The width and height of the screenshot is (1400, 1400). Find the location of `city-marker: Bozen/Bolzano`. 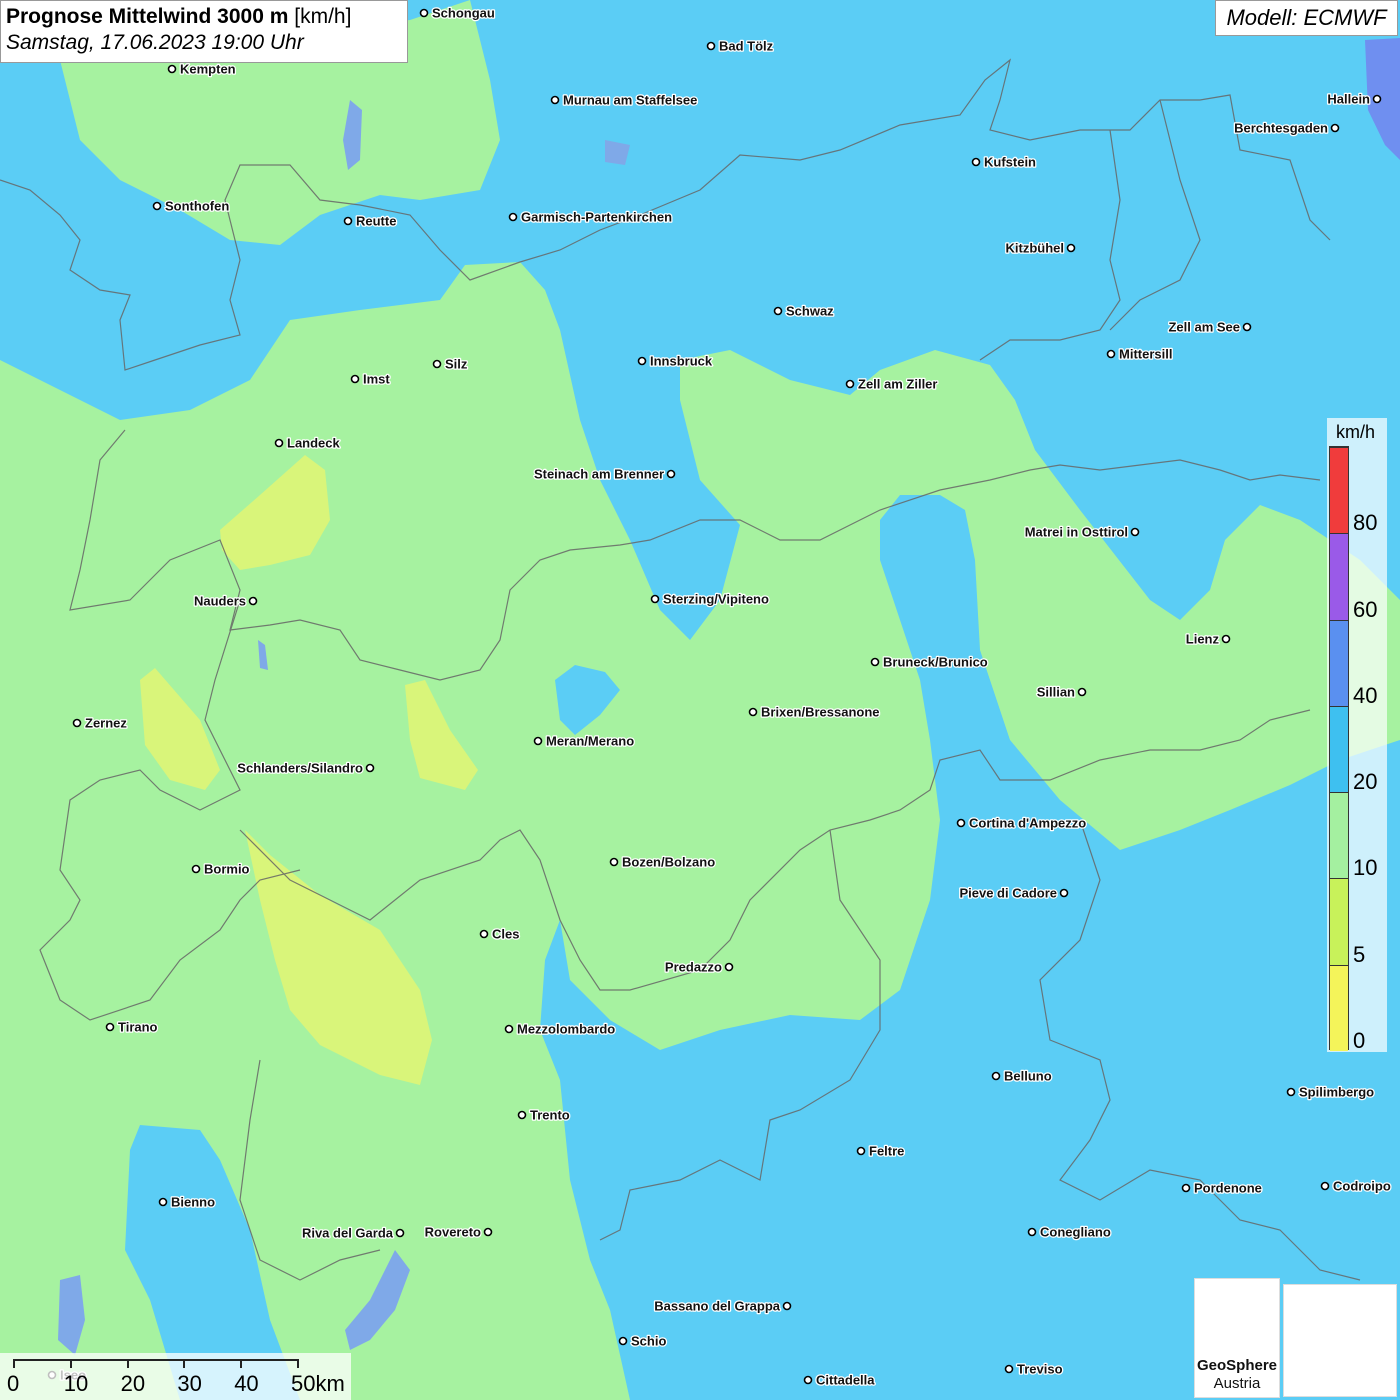

city-marker: Bozen/Bolzano is located at coordinates (662, 862).